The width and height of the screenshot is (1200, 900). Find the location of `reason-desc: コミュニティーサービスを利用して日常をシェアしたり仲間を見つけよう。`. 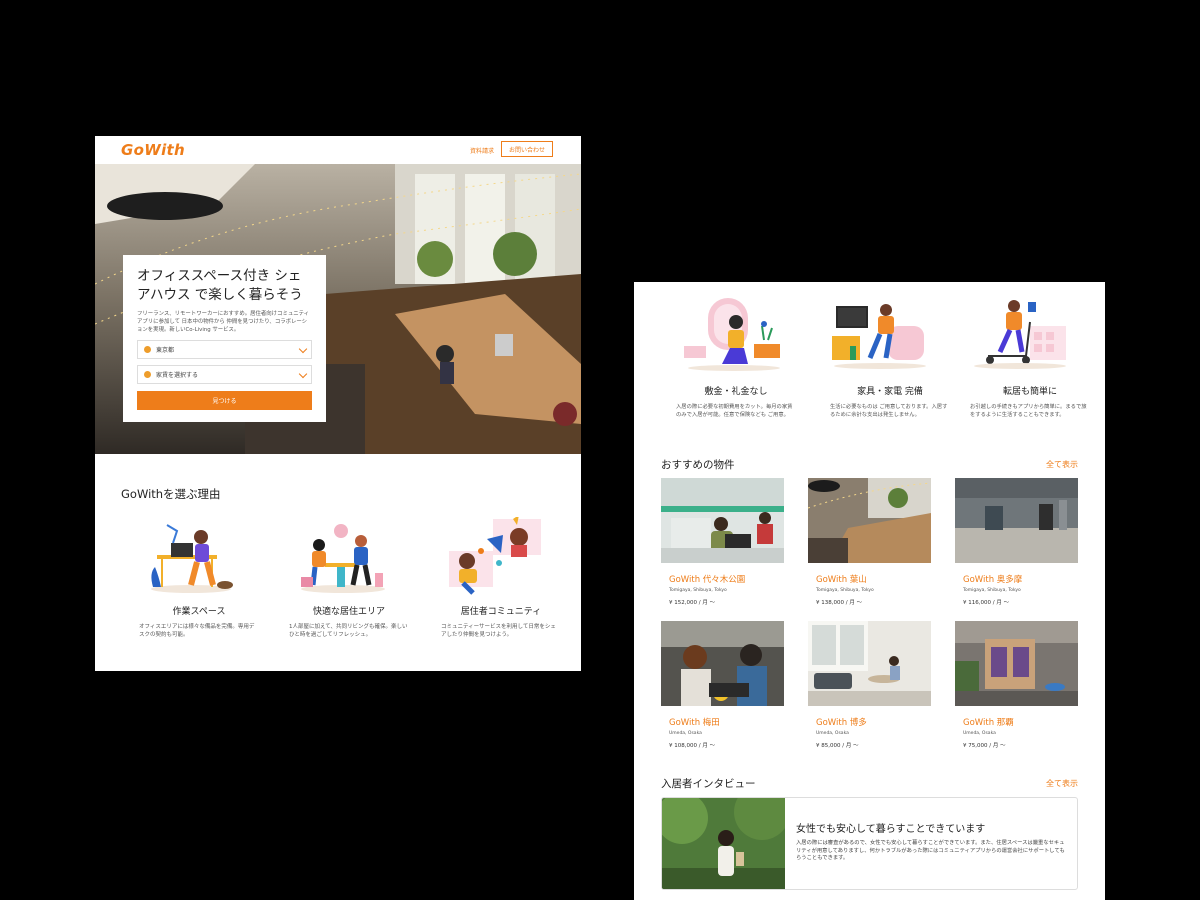

reason-desc: コミュニティーサービスを利用して日常をシェアしたり仲間を見つけよう。 is located at coordinates (498, 631).